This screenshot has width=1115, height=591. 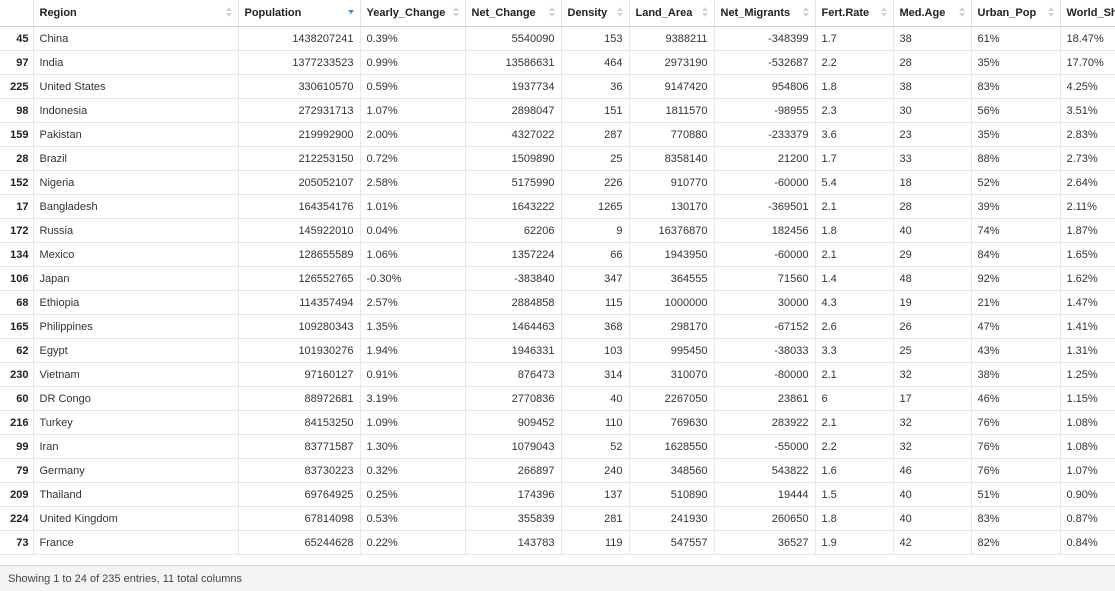 What do you see at coordinates (513, 326) in the screenshot?
I see `table-cell: 1464463` at bounding box center [513, 326].